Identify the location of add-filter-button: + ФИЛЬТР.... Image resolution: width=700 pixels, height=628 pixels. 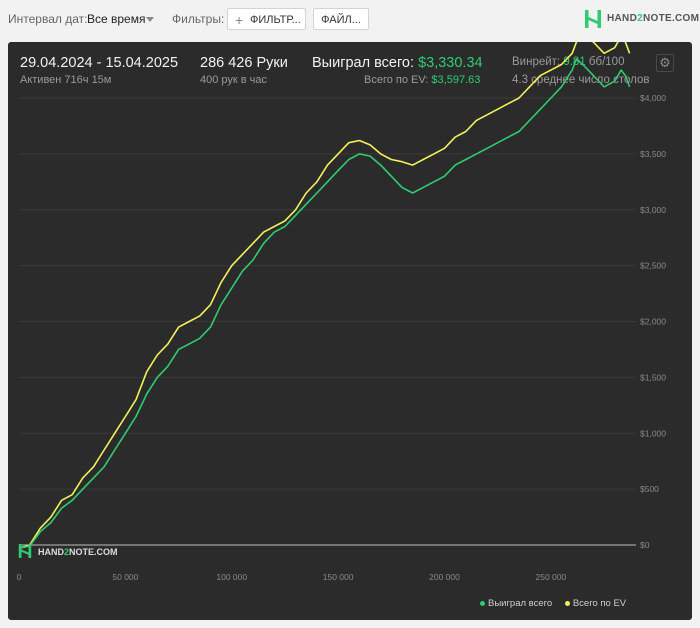
(266, 19).